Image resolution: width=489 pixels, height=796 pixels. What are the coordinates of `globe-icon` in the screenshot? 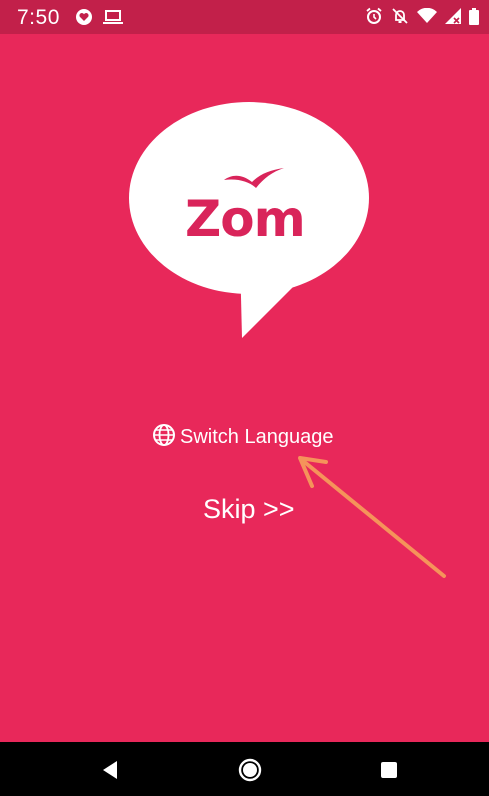 It's located at (164, 437).